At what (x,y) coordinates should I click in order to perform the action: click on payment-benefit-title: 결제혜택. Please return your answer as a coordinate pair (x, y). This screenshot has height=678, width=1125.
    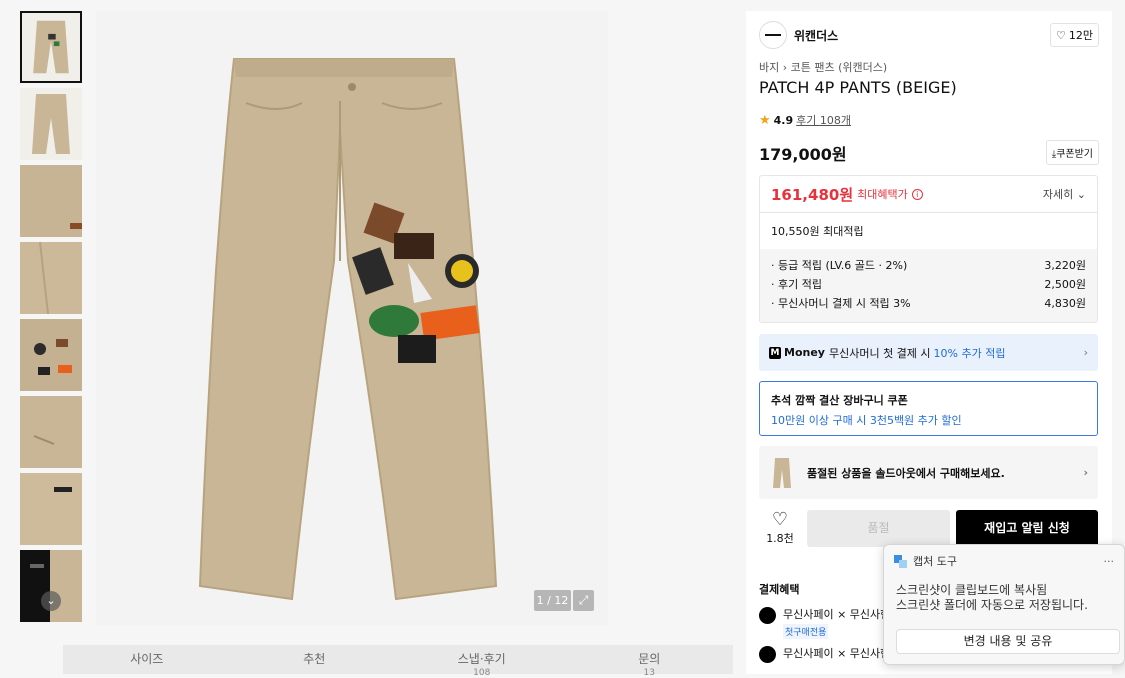
    Looking at the image, I should click on (779, 589).